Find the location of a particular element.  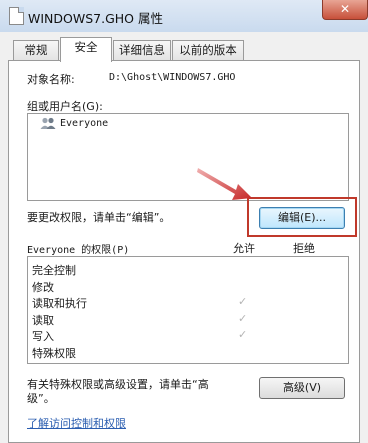

permission-row: 修改 is located at coordinates (188, 286).